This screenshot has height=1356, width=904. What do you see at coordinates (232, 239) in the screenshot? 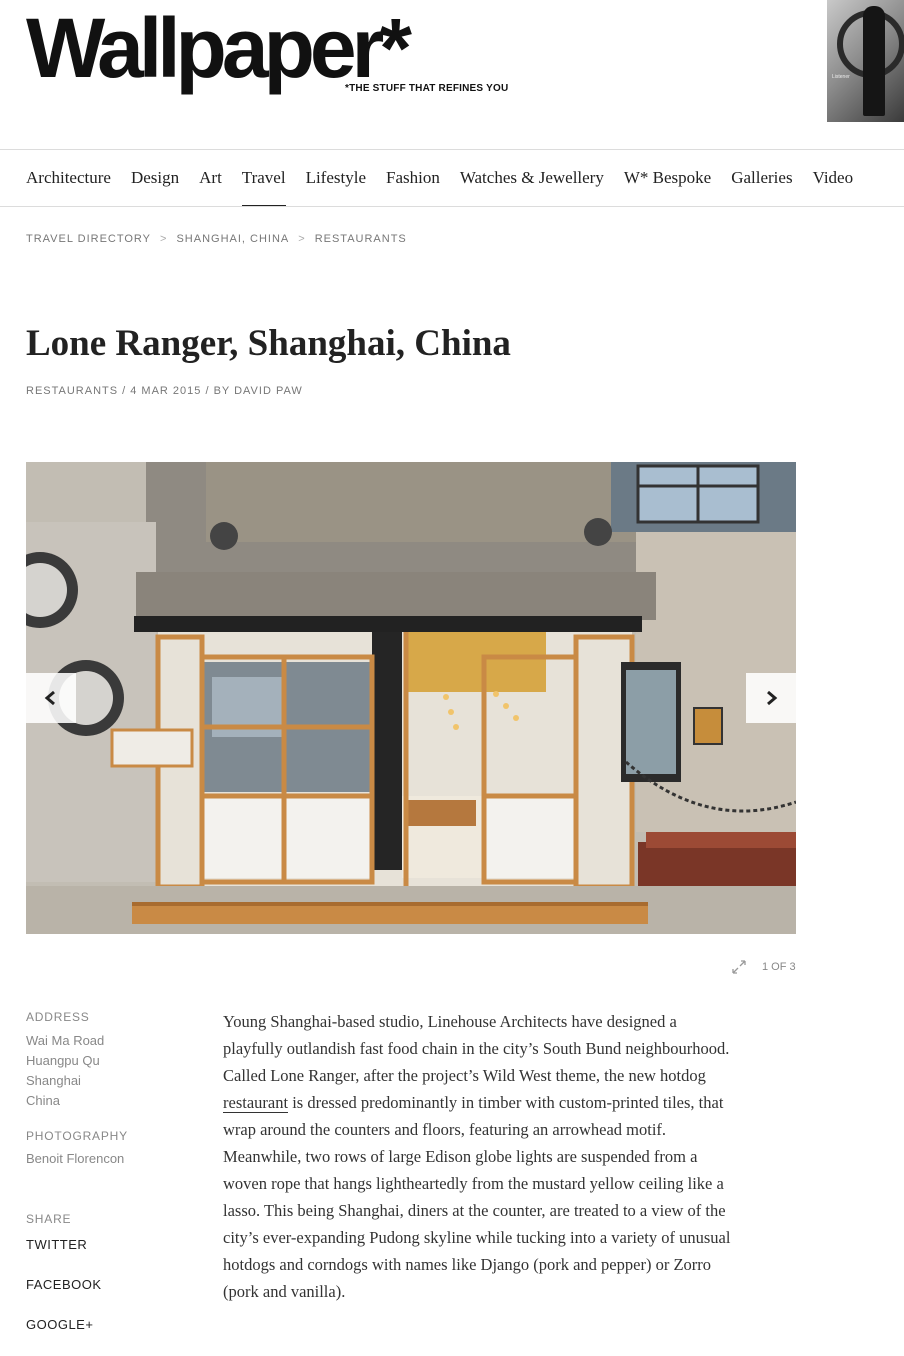
I see `breadcrumb-shanghai-china: SHANGHAI, CHINA` at bounding box center [232, 239].